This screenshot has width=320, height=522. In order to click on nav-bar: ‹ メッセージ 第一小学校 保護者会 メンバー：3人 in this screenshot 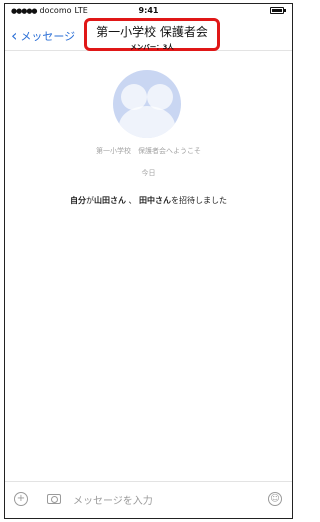, I will do `click(148, 34)`.